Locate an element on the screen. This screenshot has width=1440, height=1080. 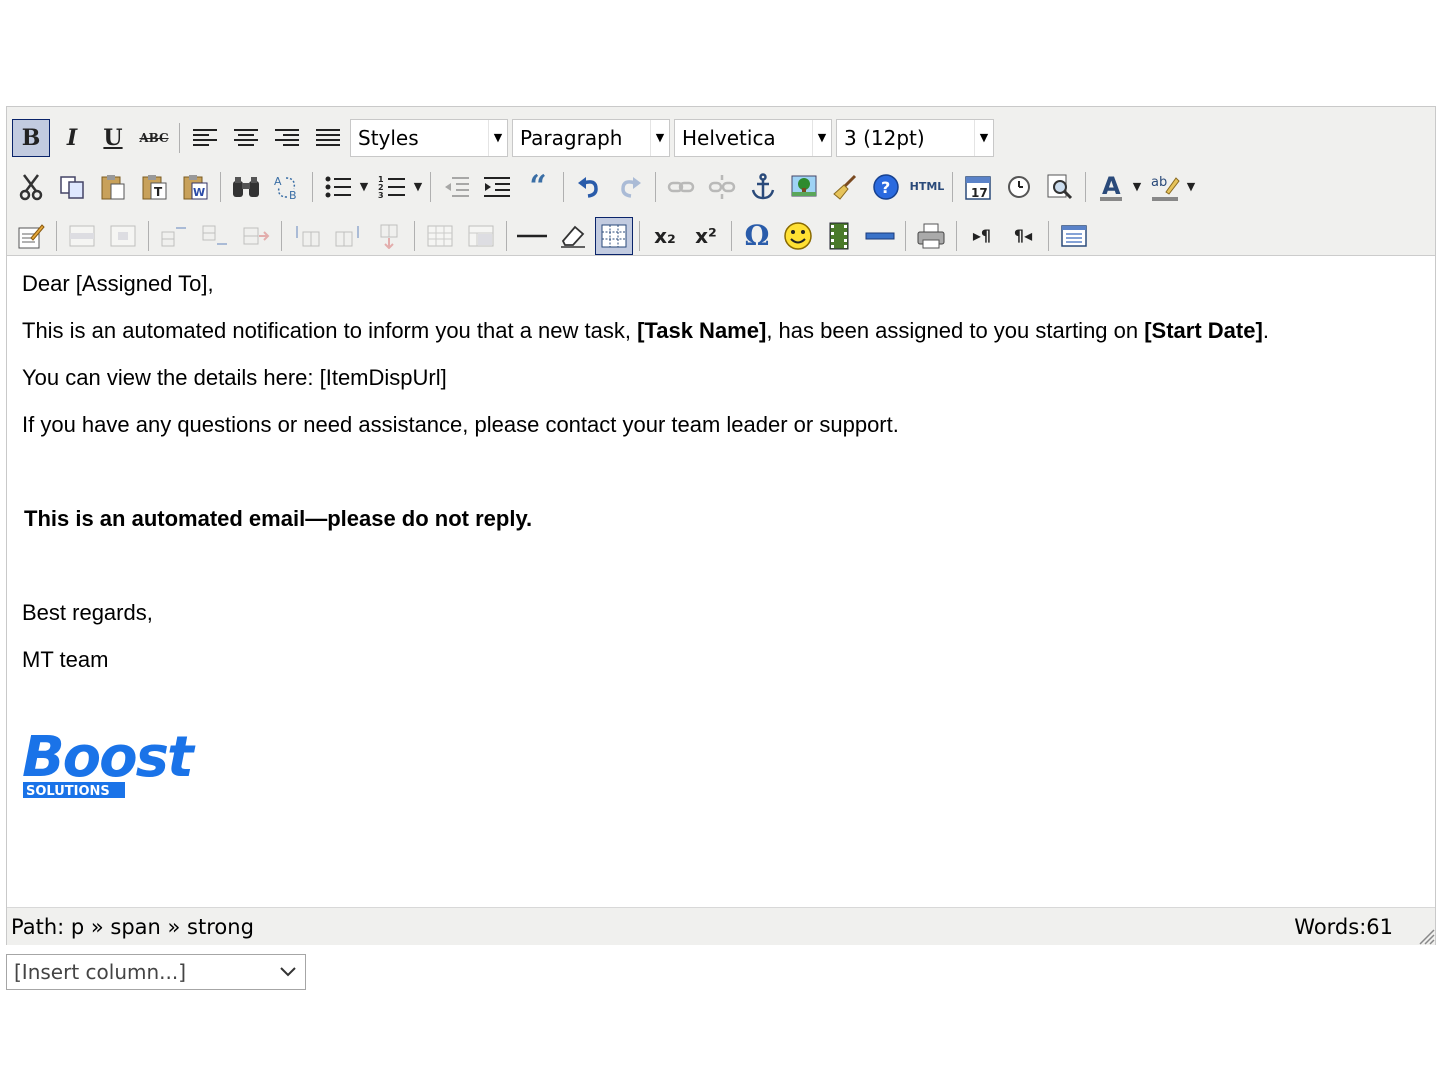
fullscreen-icon is located at coordinates (1074, 235).